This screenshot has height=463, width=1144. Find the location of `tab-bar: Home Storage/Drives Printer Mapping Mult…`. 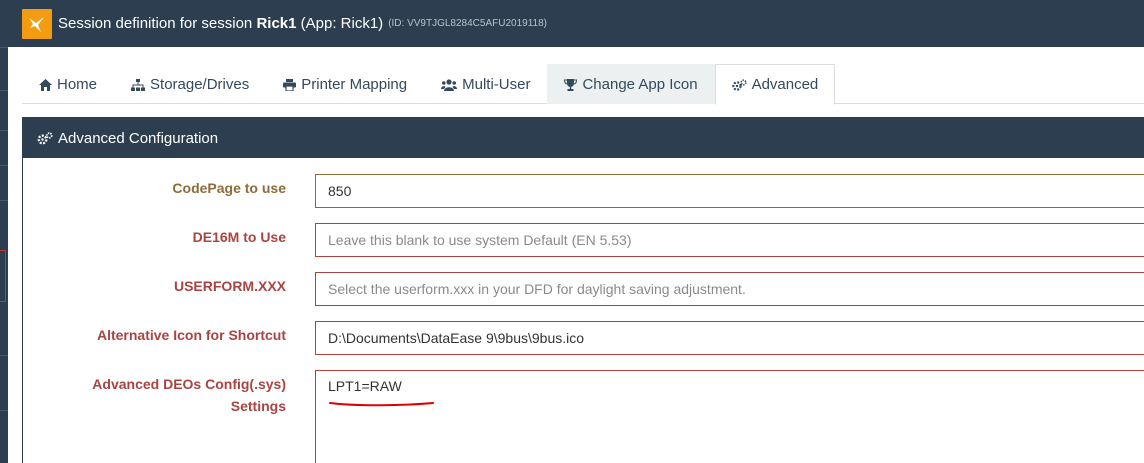

tab-bar: Home Storage/Drives Printer Mapping Mult… is located at coordinates (583, 84).